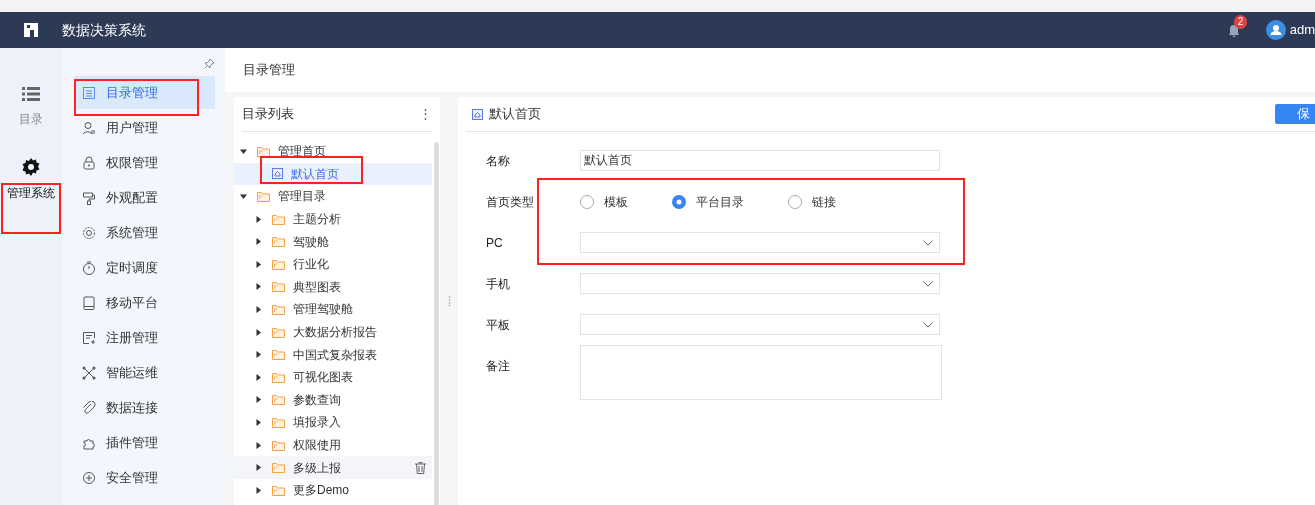 Image resolution: width=1315 pixels, height=505 pixels. I want to click on more-button: ⋮, so click(425, 114).